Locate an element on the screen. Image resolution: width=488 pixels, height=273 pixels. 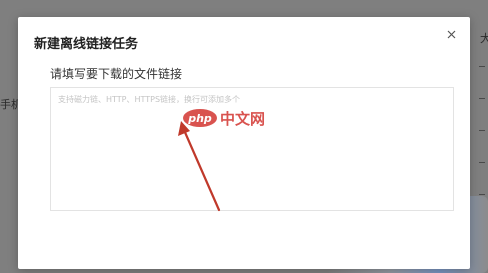
watermark-text: 中文网 is located at coordinates (243, 118).